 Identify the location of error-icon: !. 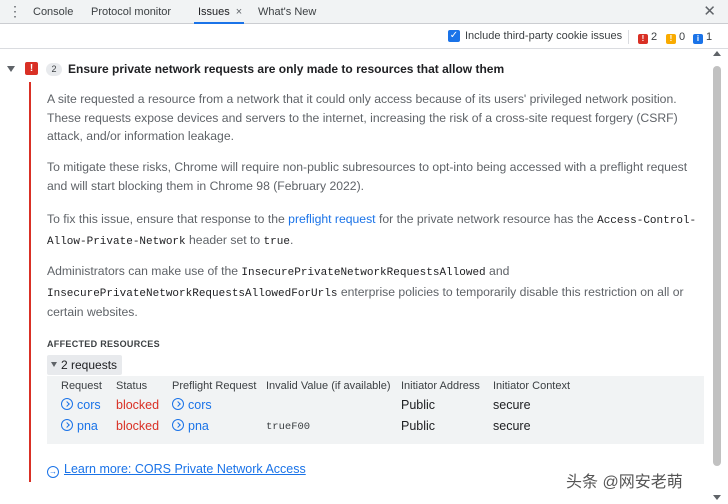
(643, 39).